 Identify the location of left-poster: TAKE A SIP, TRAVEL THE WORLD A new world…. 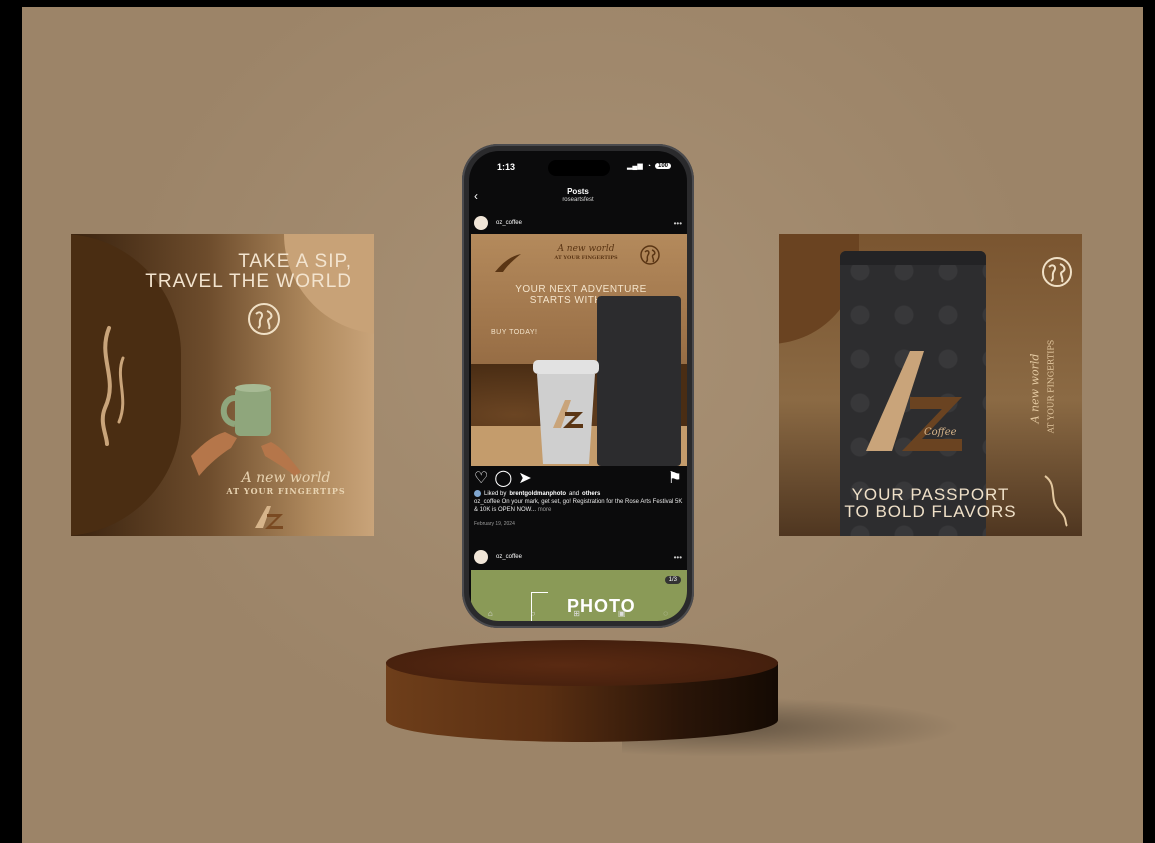
(222, 385).